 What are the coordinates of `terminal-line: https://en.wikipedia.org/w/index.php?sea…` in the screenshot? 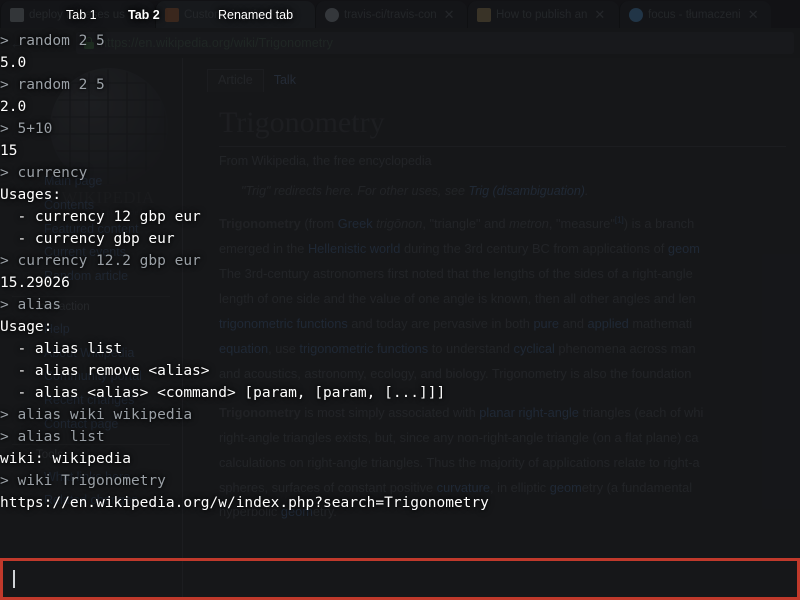 It's located at (244, 503).